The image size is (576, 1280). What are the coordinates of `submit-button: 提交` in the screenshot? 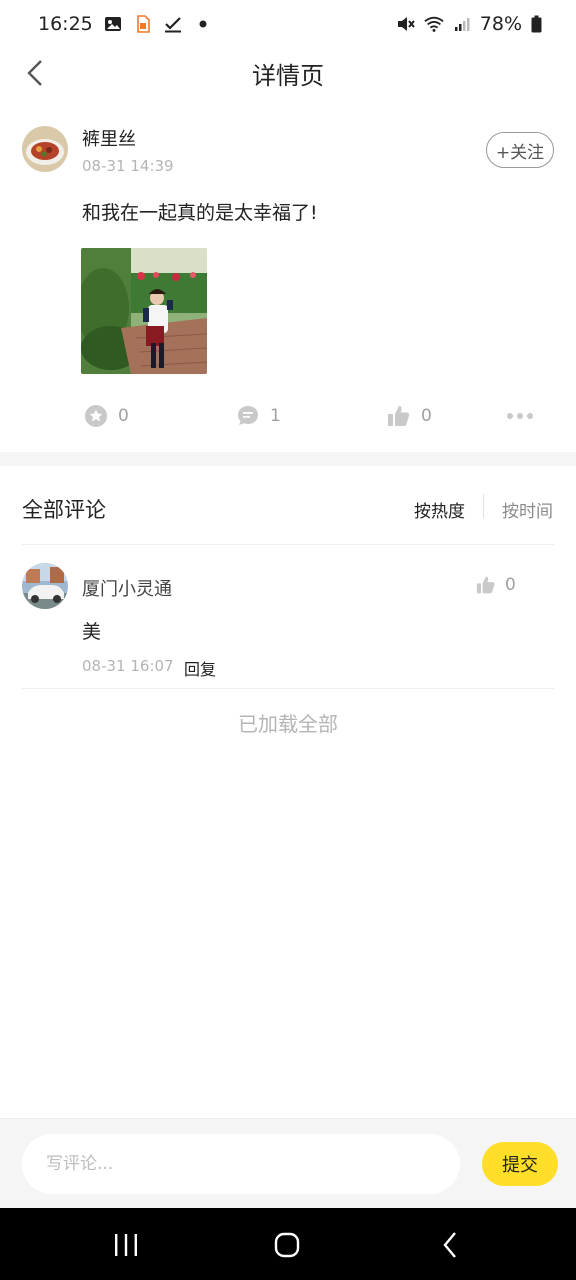 It's located at (520, 1164).